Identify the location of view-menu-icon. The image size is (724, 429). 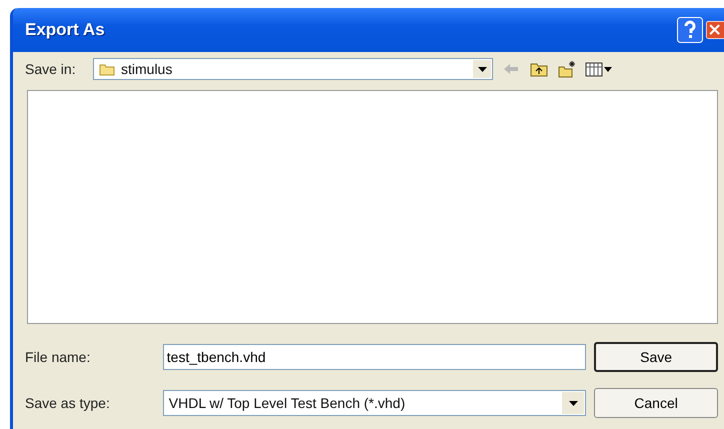
(599, 69).